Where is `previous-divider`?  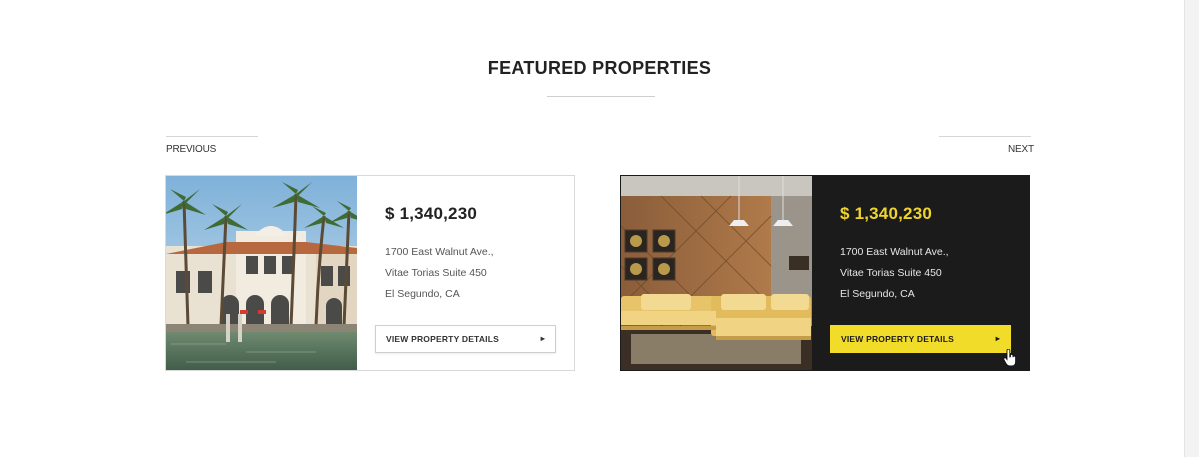 previous-divider is located at coordinates (212, 136).